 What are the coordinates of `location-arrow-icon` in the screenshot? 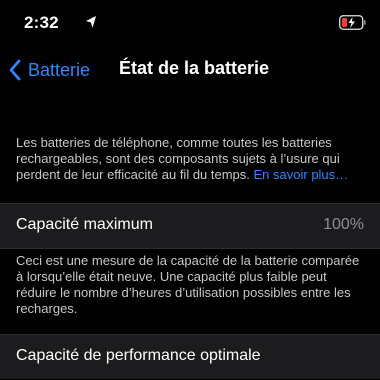 It's located at (91, 22).